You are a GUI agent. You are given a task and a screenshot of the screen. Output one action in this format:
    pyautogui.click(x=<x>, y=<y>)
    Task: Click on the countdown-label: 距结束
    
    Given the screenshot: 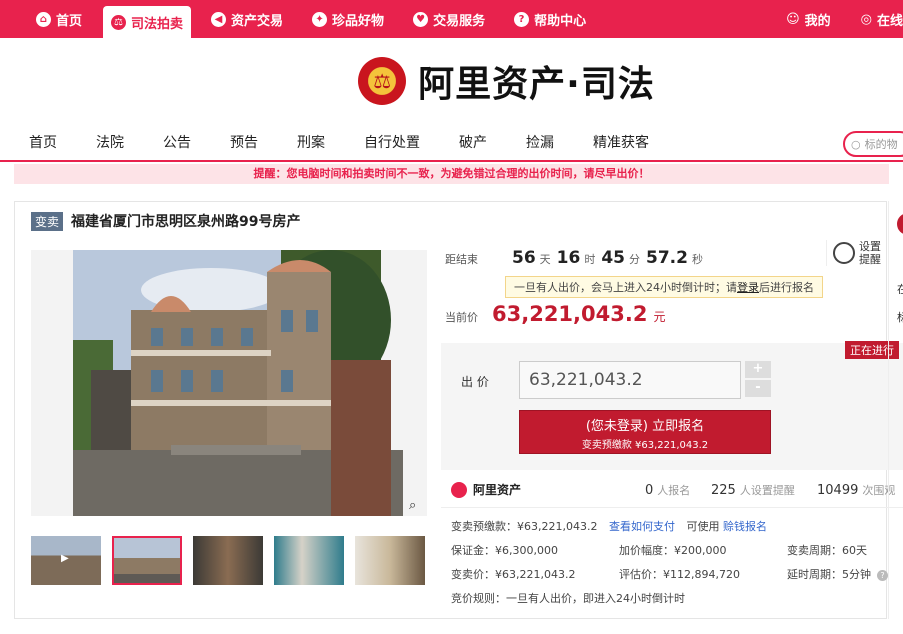 What is the action you would take?
    pyautogui.click(x=461, y=259)
    